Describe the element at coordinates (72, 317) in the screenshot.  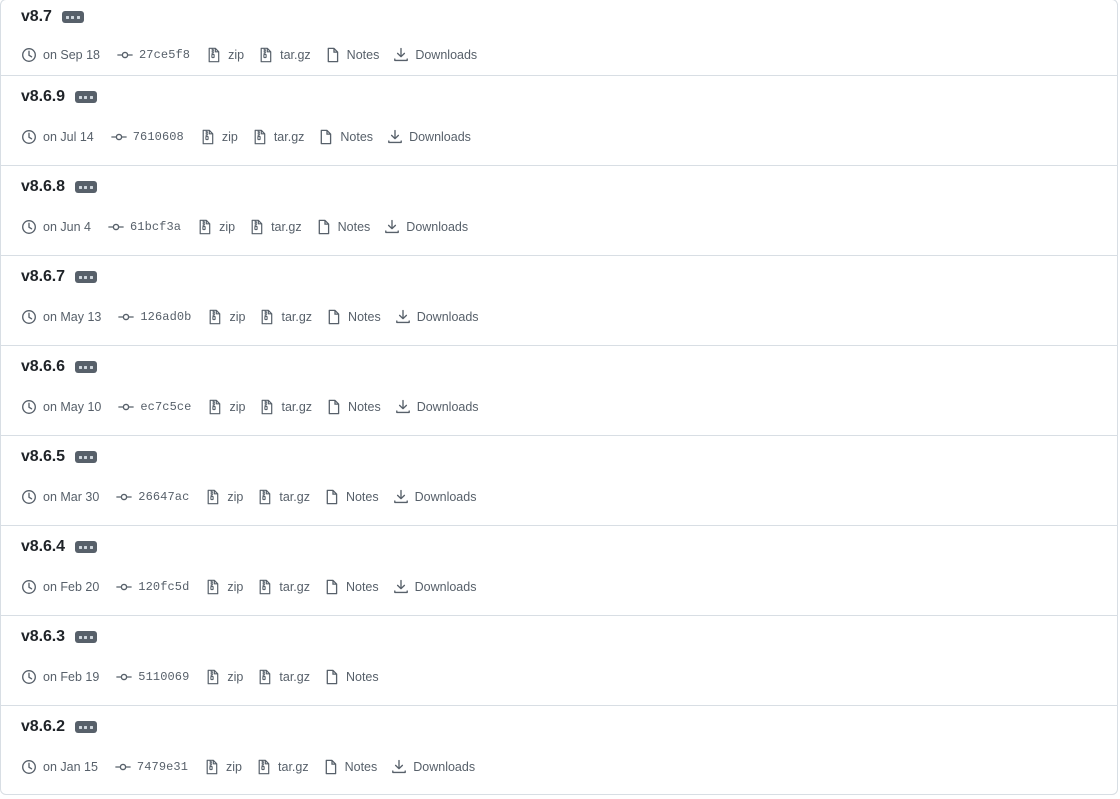
I see `release-date-label: on May 13` at that location.